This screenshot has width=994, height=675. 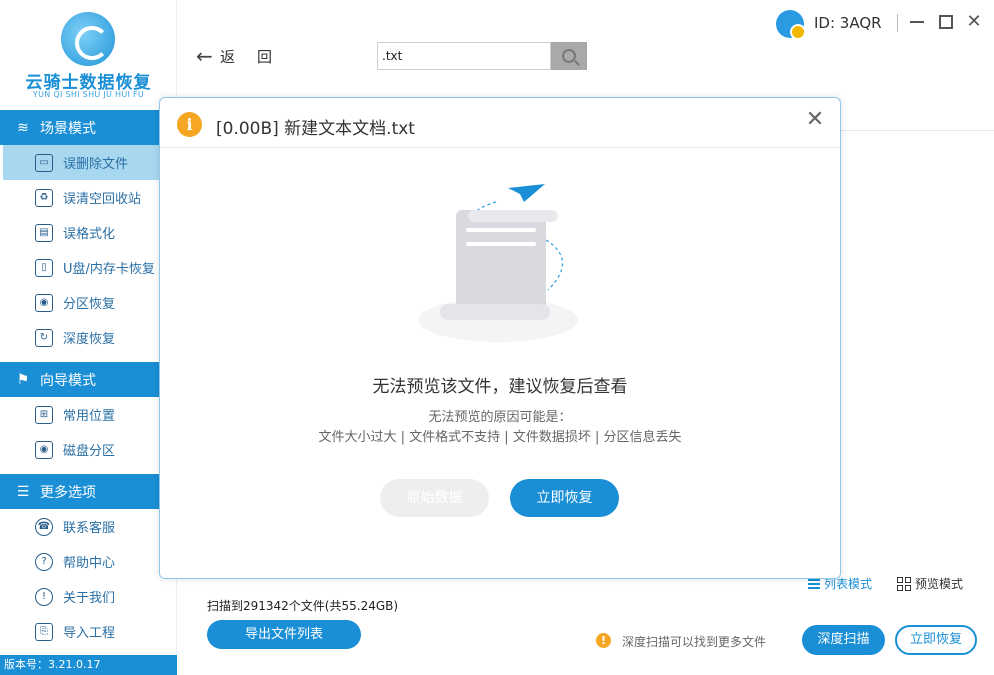 What do you see at coordinates (44, 631) in the screenshot?
I see `import-icon: ⎘` at bounding box center [44, 631].